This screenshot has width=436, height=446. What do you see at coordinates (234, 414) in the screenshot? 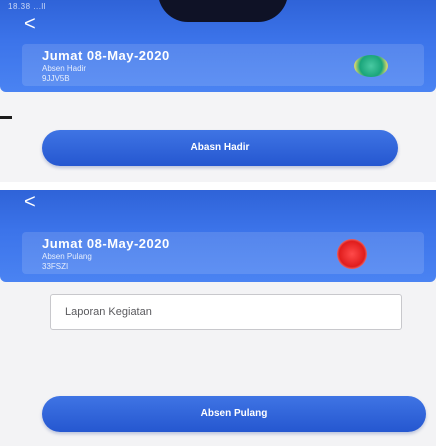
I see `absen-pulang-button: Absen Pulang` at bounding box center [234, 414].